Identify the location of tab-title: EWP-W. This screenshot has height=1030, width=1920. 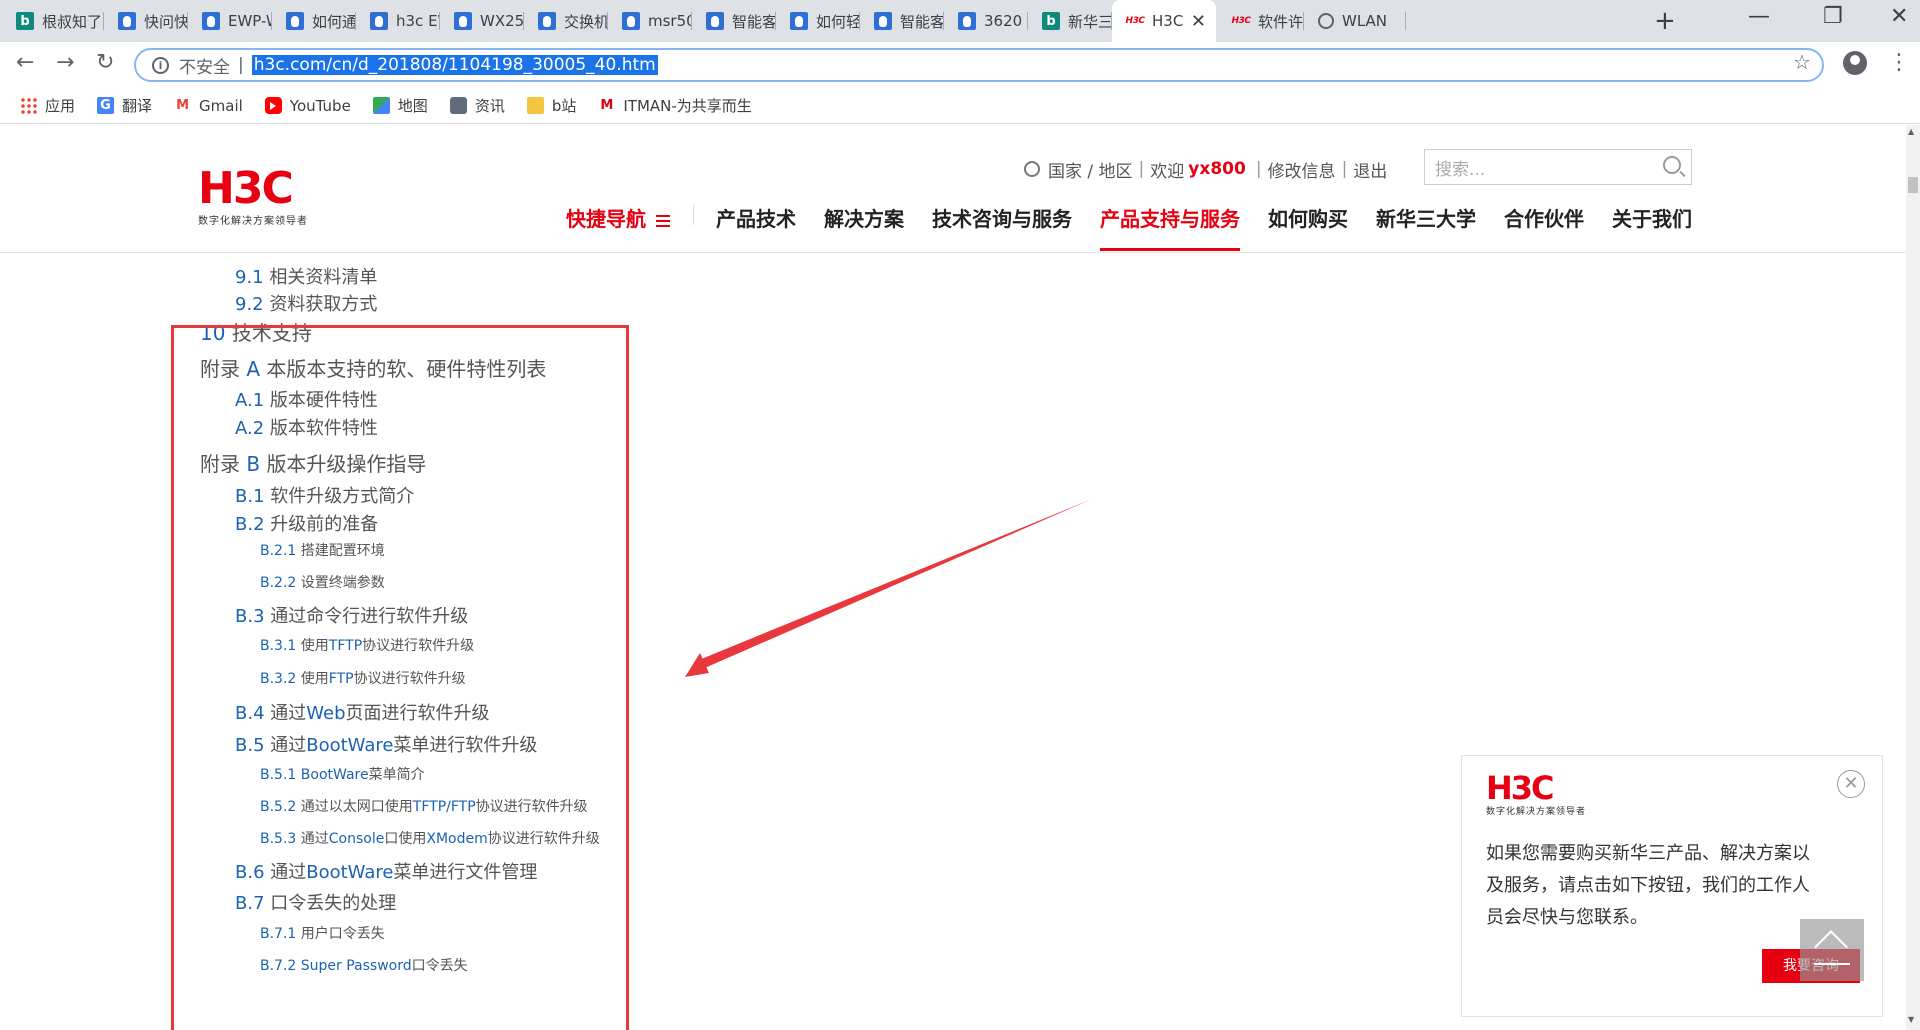
(250, 21).